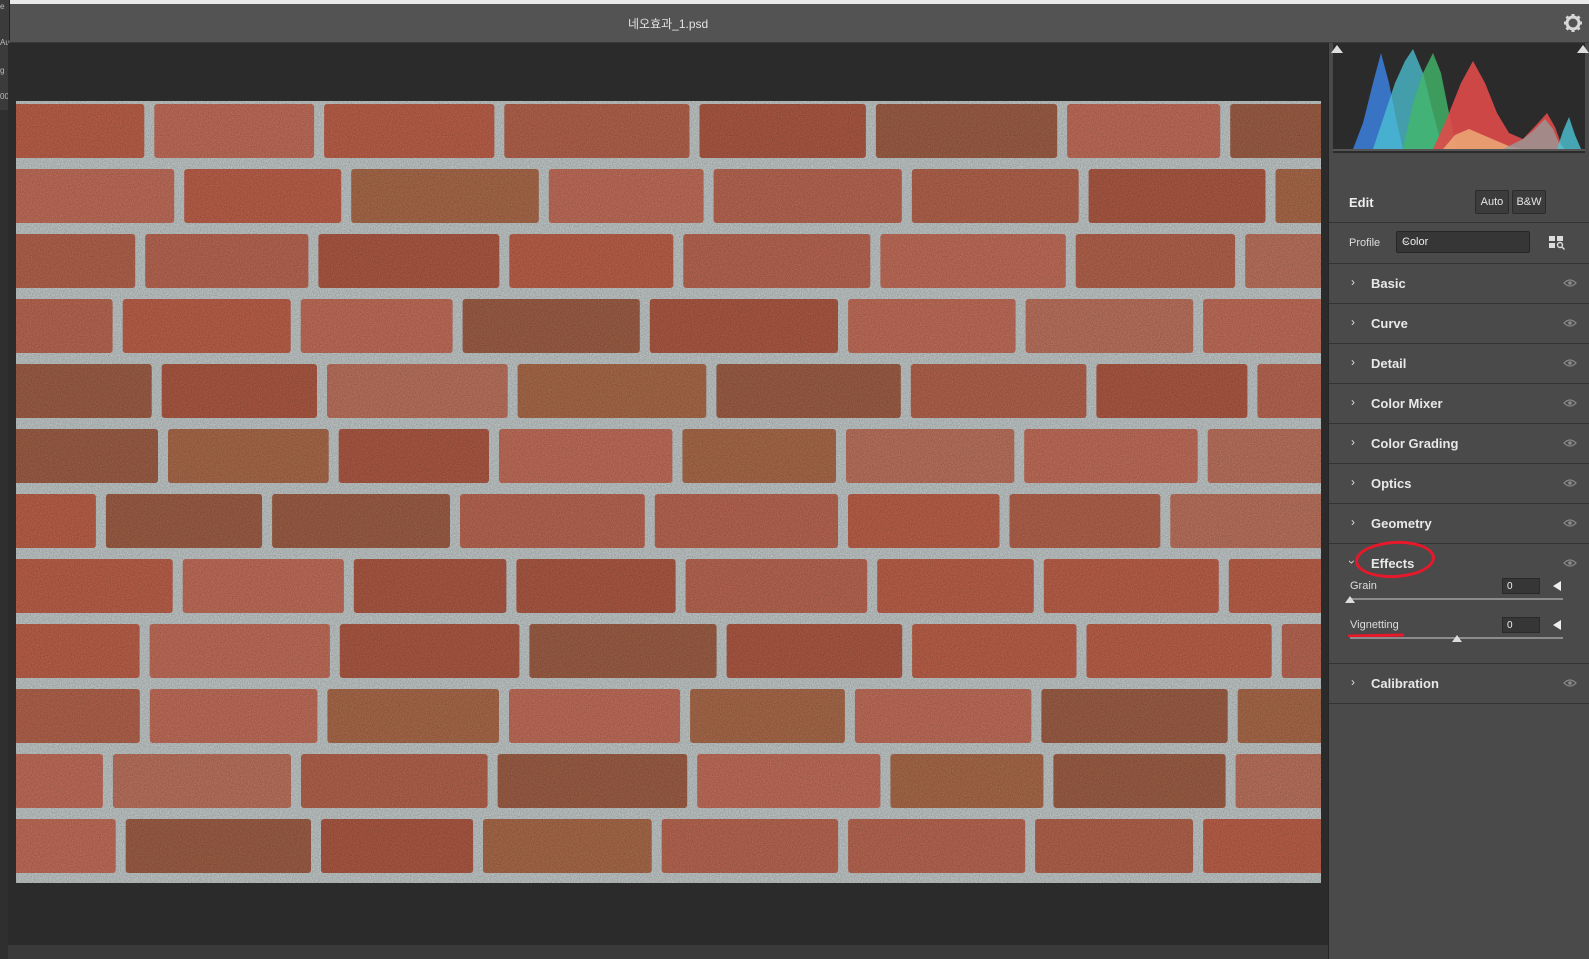 This screenshot has height=959, width=1589. What do you see at coordinates (1406, 240) in the screenshot?
I see `chevron-down-icon: ⌄` at bounding box center [1406, 240].